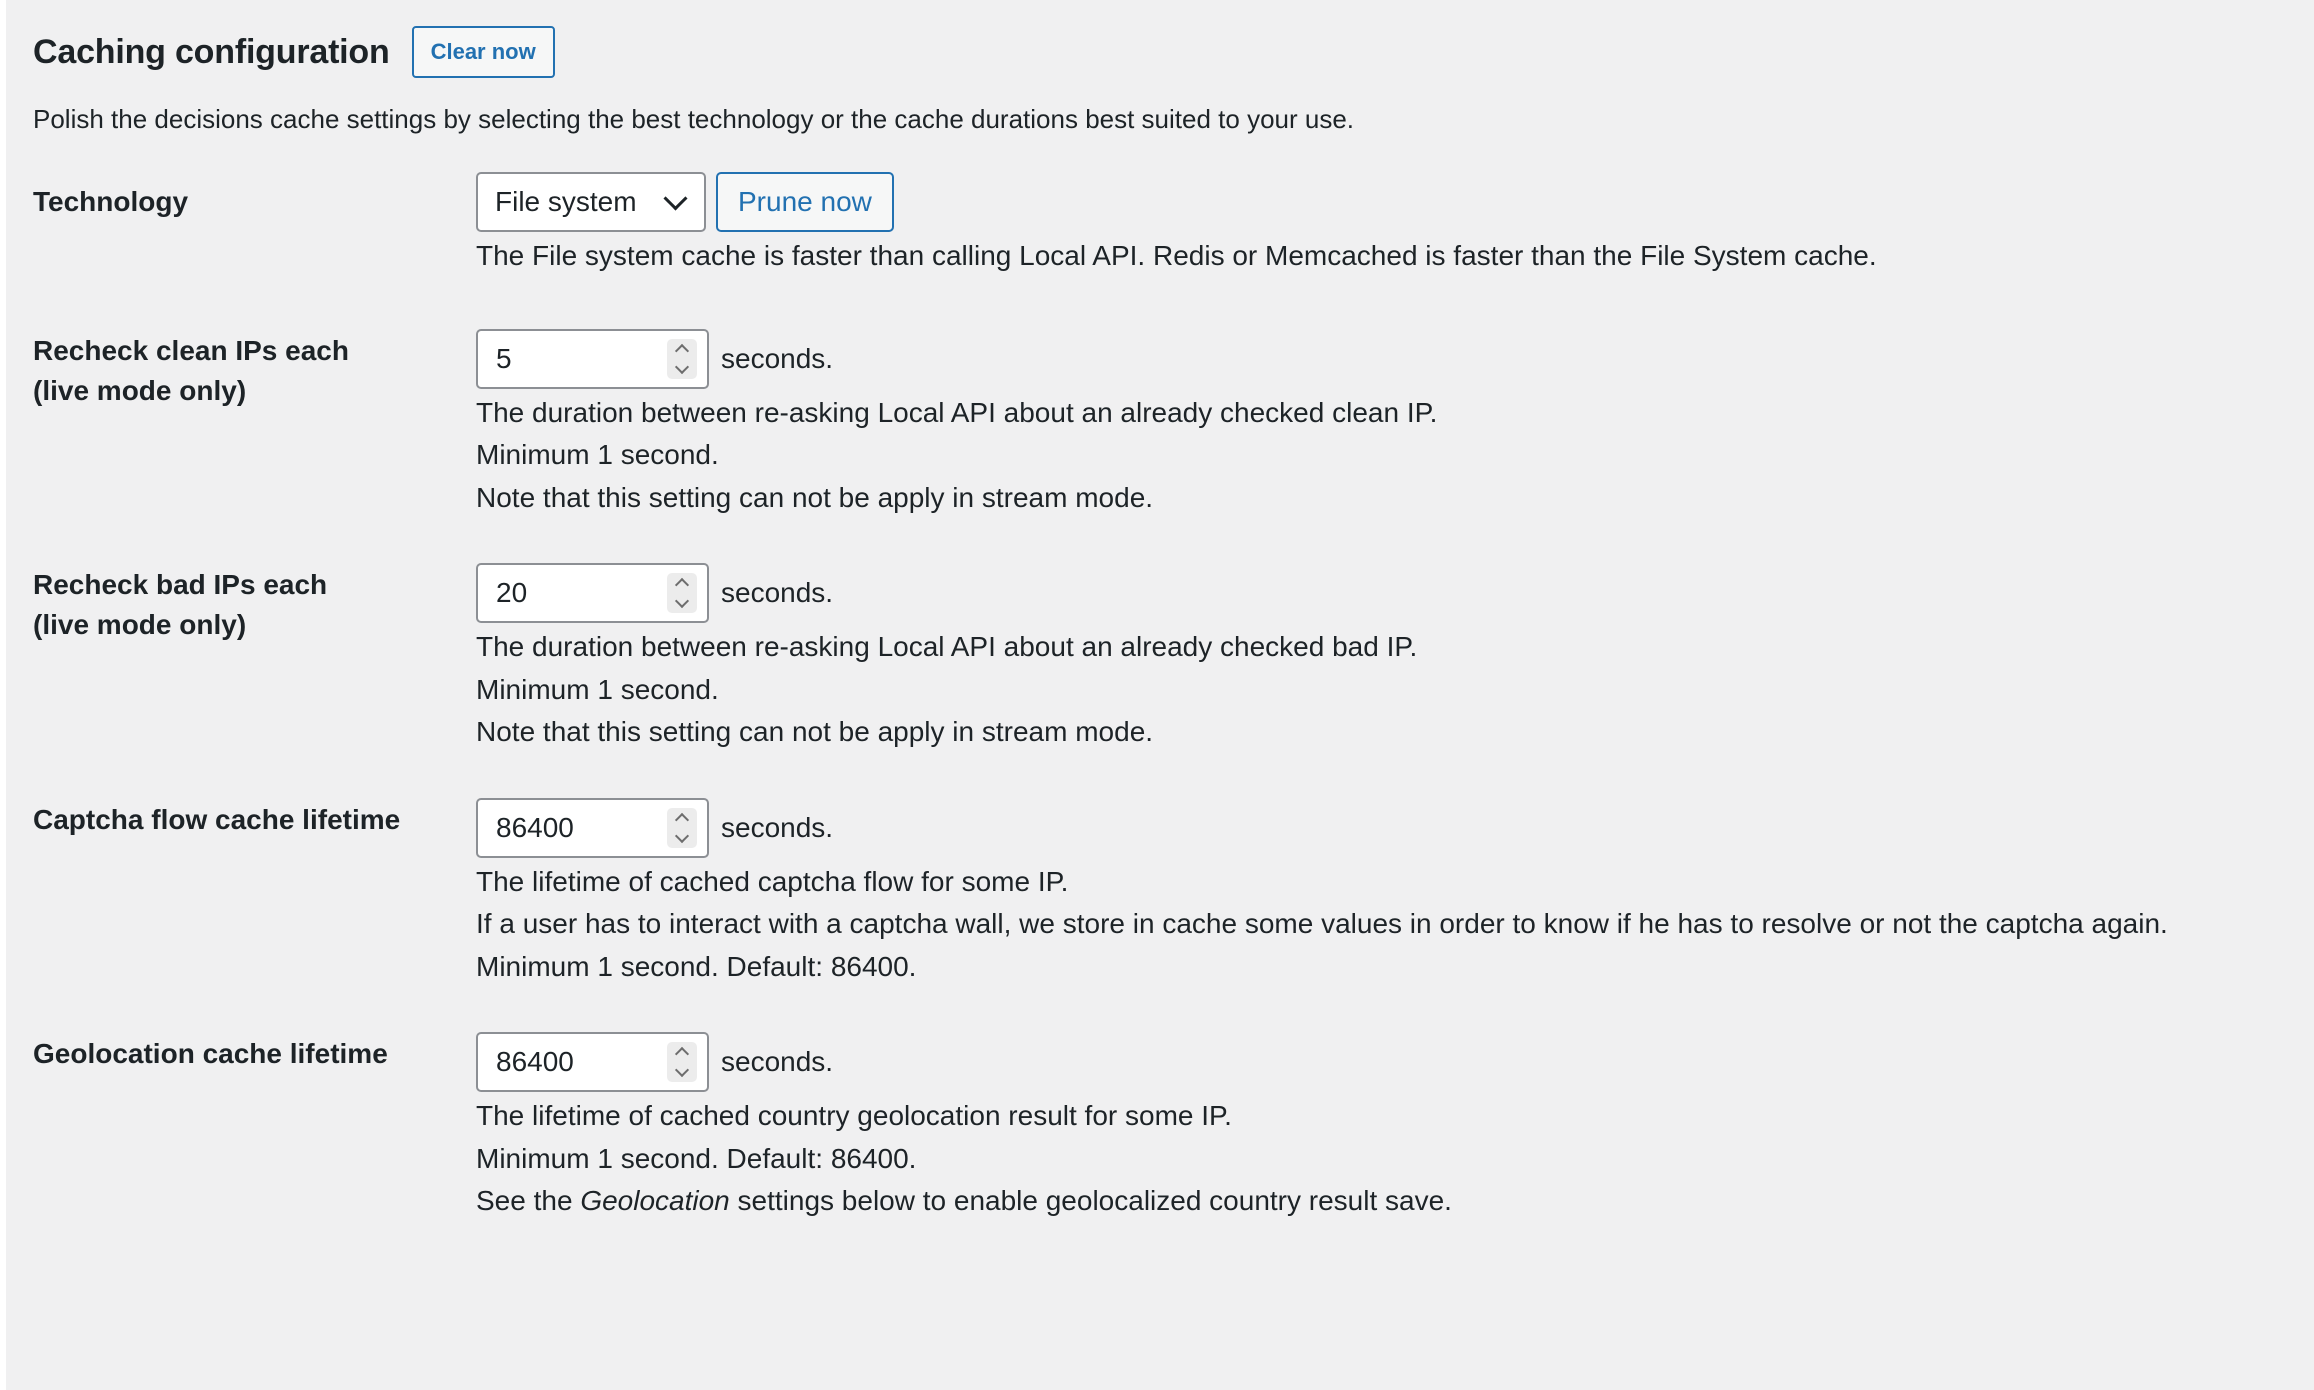  What do you see at coordinates (777, 358) in the screenshot?
I see `recheck-clean-unit: seconds.` at bounding box center [777, 358].